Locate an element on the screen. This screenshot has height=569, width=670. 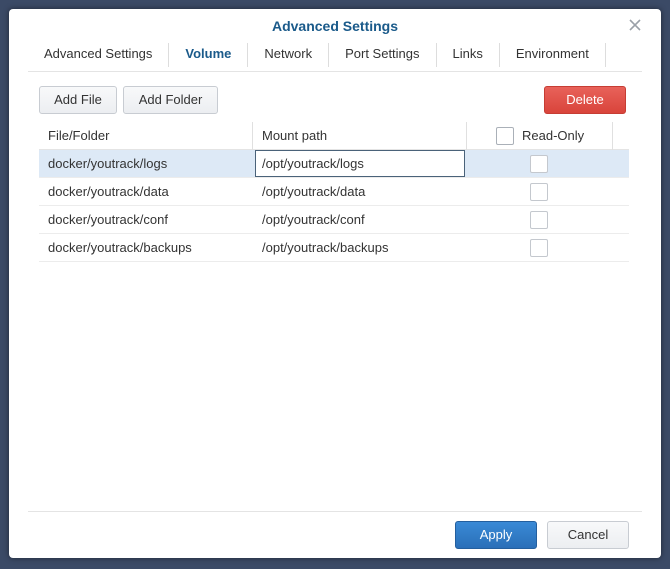
cancel-button: Cancel is located at coordinates (588, 535).